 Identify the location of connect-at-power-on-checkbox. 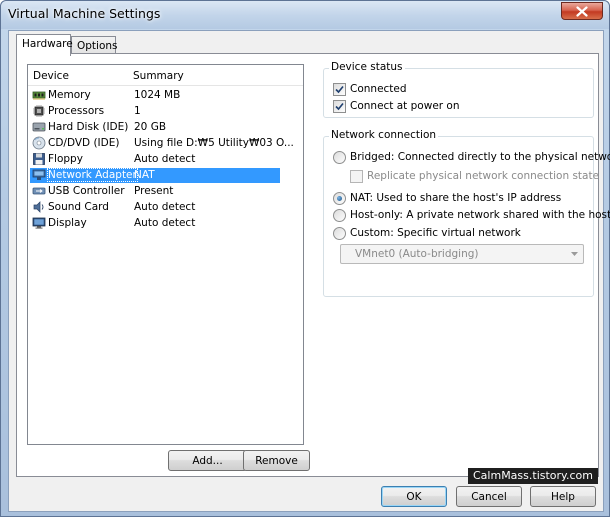
(339, 106).